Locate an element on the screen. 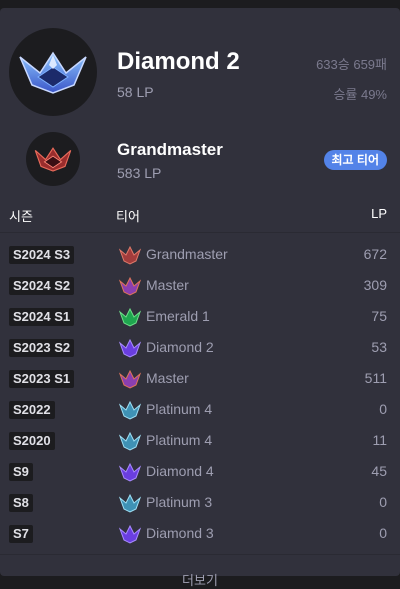  lp-value: 11 is located at coordinates (379, 440).